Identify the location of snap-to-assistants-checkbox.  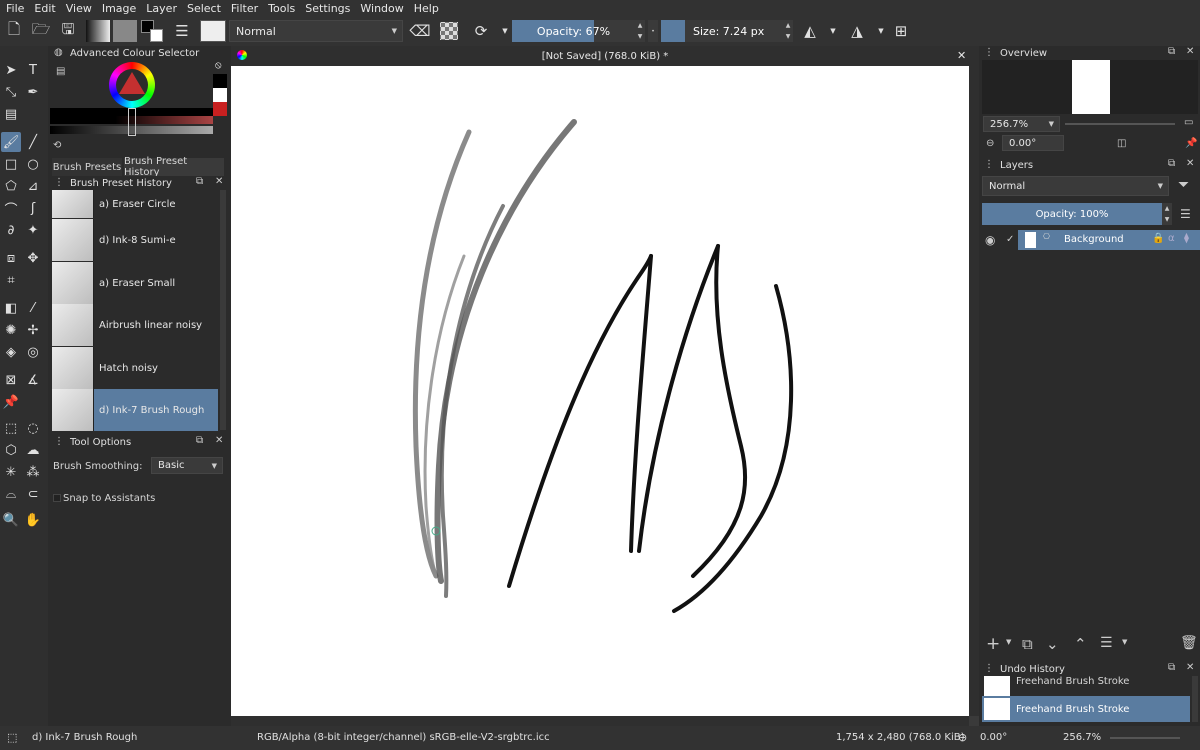
(57, 498).